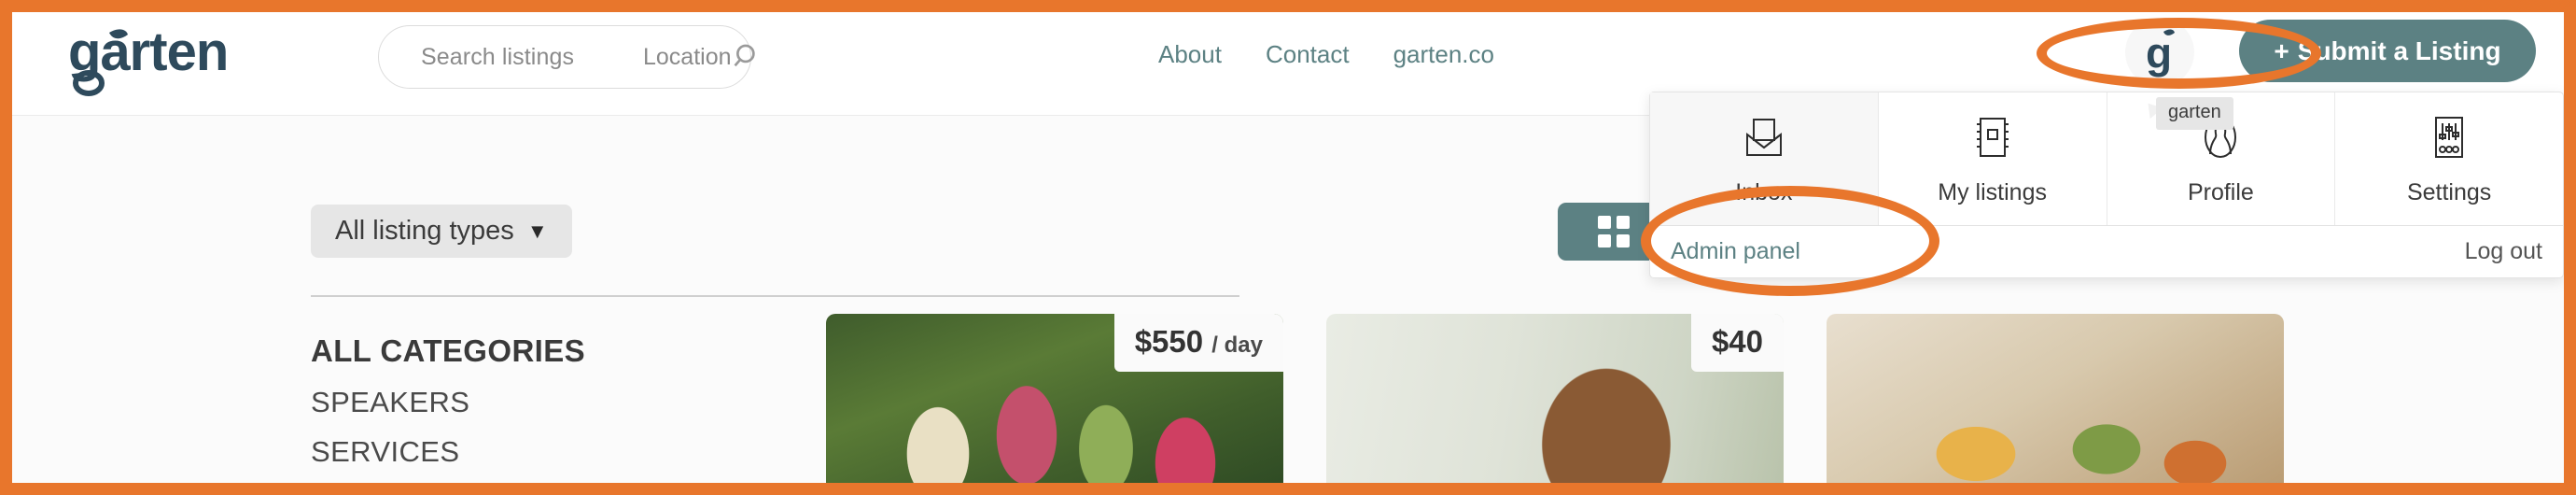 The height and width of the screenshot is (495, 2576). What do you see at coordinates (553, 451) in the screenshot?
I see `category-item-services: SERVICES` at bounding box center [553, 451].